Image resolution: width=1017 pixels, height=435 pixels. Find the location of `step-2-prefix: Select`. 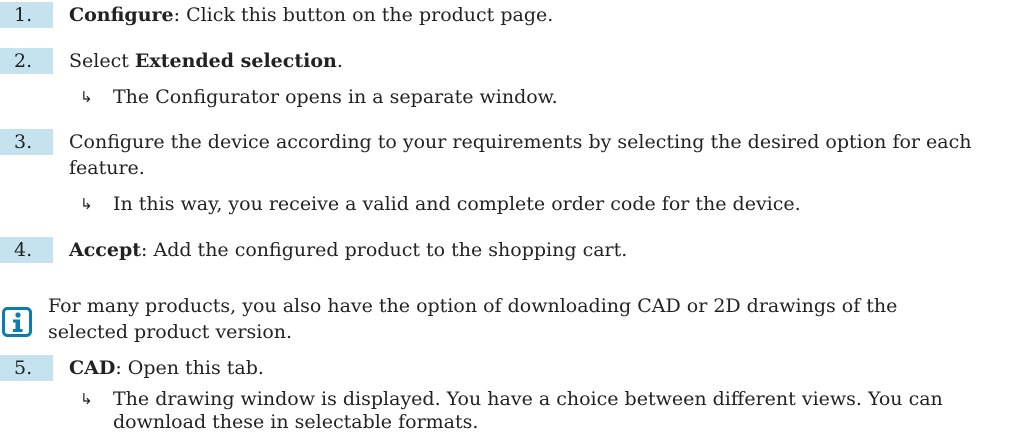

step-2-prefix: Select is located at coordinates (102, 61).